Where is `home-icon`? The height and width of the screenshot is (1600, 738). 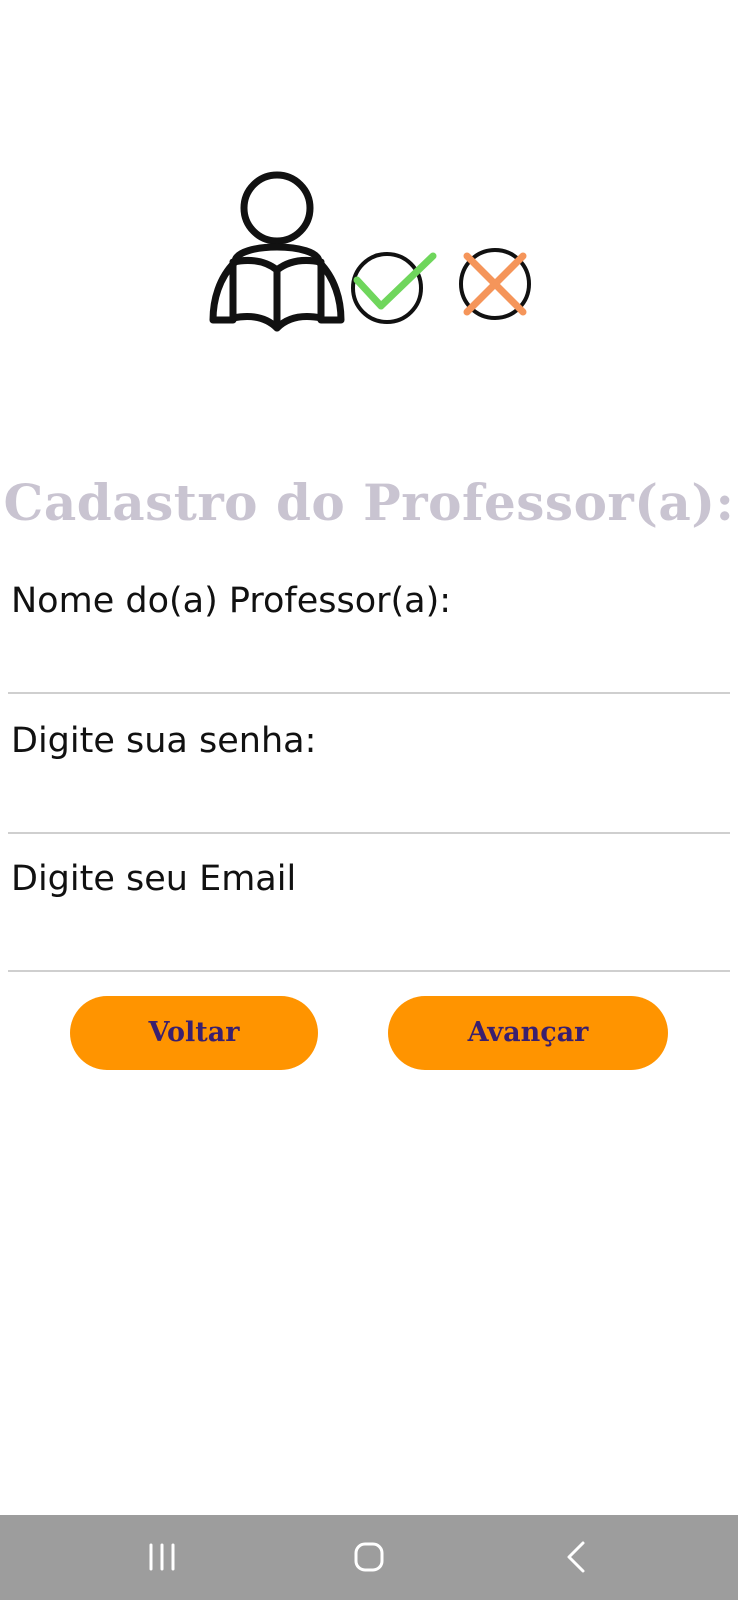
home-icon is located at coordinates (369, 1557).